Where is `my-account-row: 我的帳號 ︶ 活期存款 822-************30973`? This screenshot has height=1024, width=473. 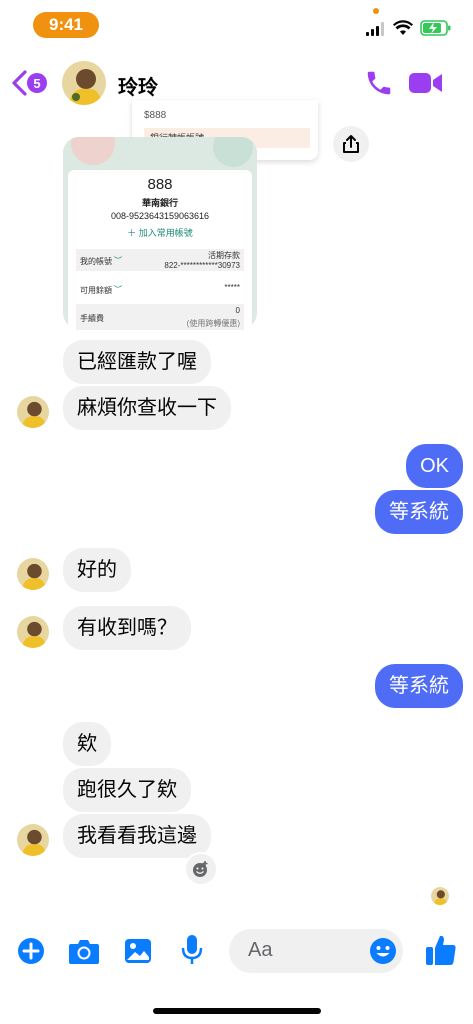
my-account-row: 我的帳號 ︶ 活期存款 822-************30973 is located at coordinates (160, 260).